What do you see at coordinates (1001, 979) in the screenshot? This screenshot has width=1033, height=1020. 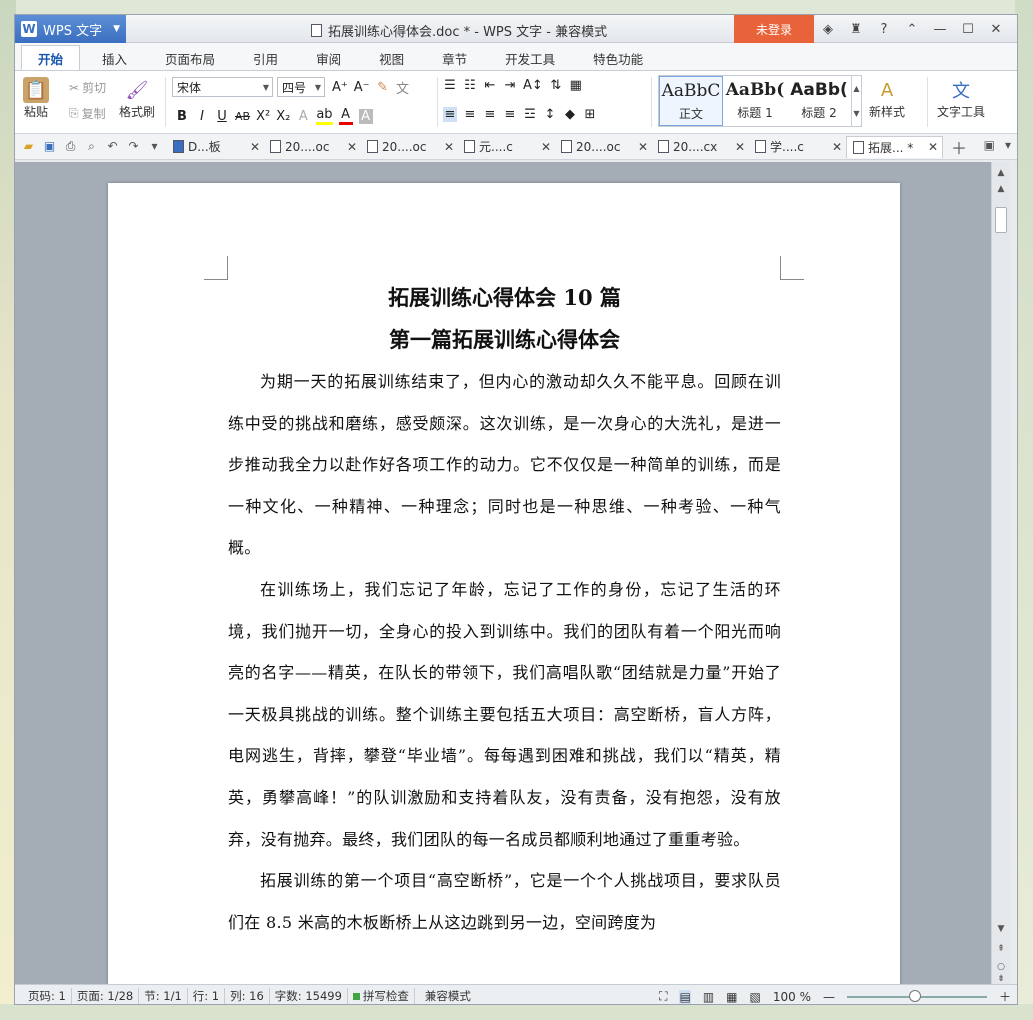 I see `next-page-icon: ⇟` at bounding box center [1001, 979].